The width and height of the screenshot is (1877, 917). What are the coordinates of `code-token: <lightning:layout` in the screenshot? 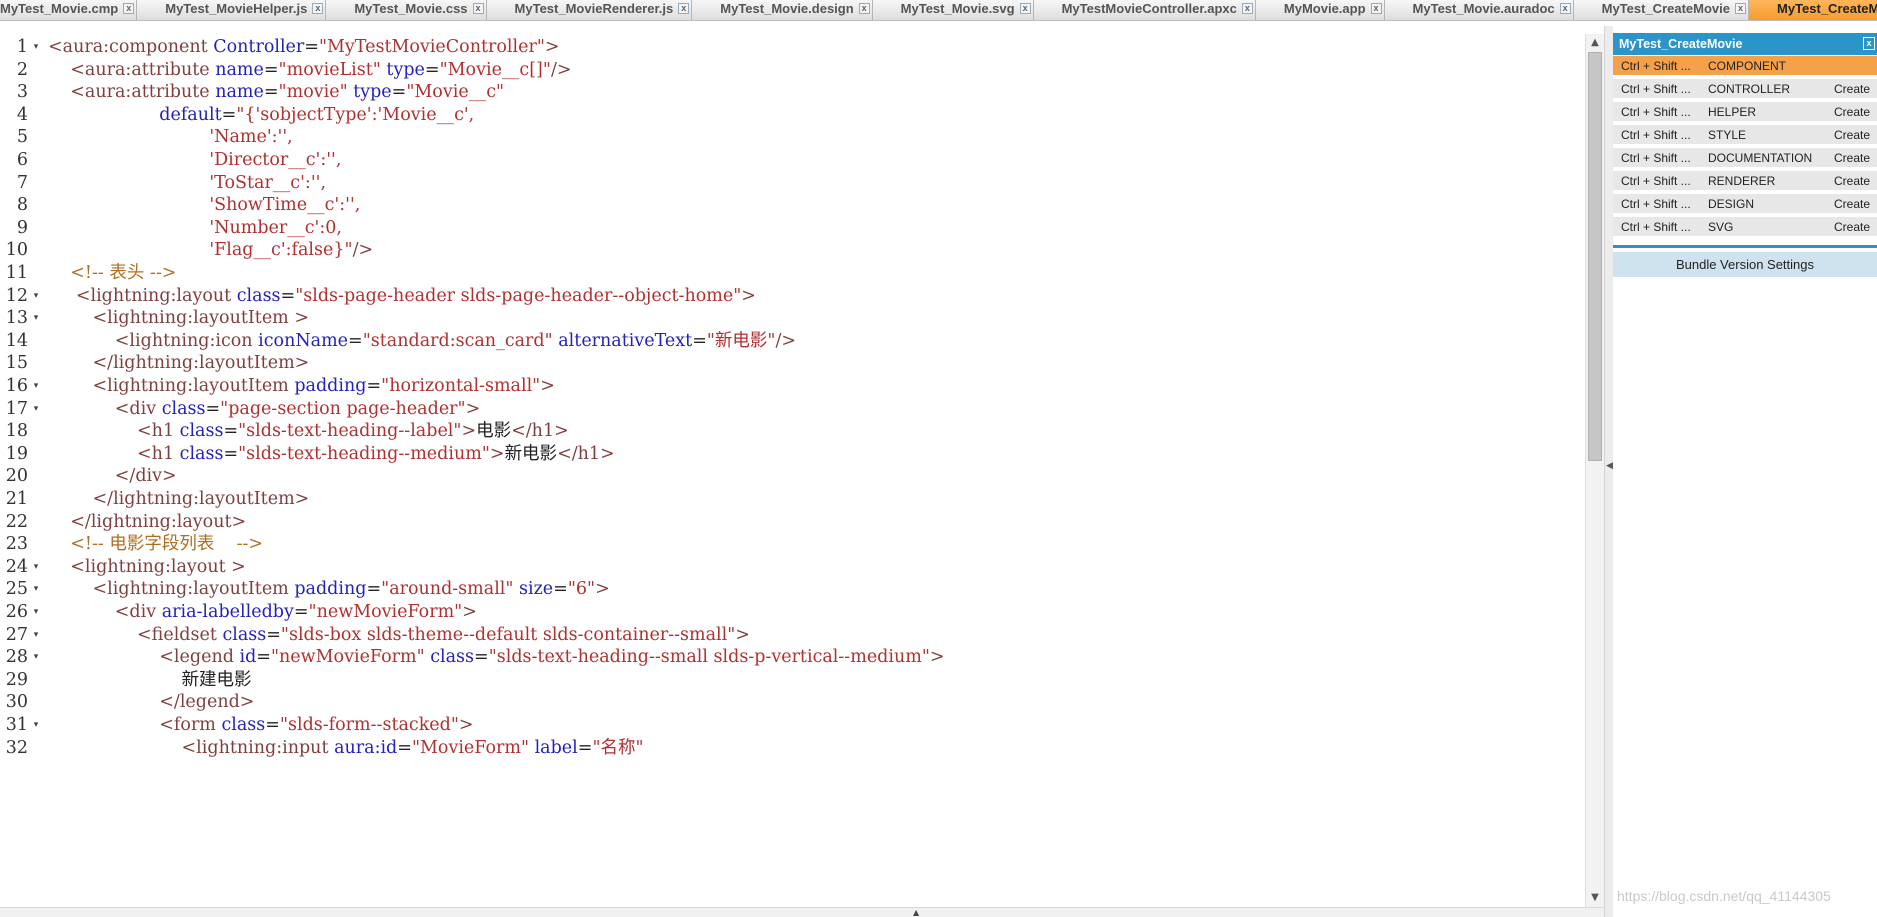 It's located at (156, 295).